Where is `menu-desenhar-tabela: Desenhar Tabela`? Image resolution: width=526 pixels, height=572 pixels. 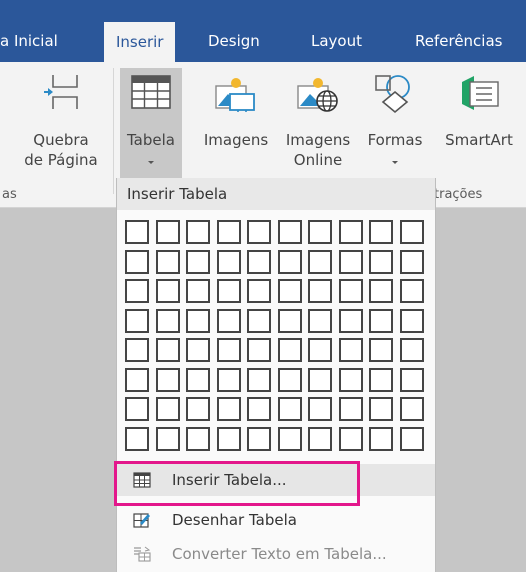 menu-desenhar-tabela: Desenhar Tabela is located at coordinates (276, 520).